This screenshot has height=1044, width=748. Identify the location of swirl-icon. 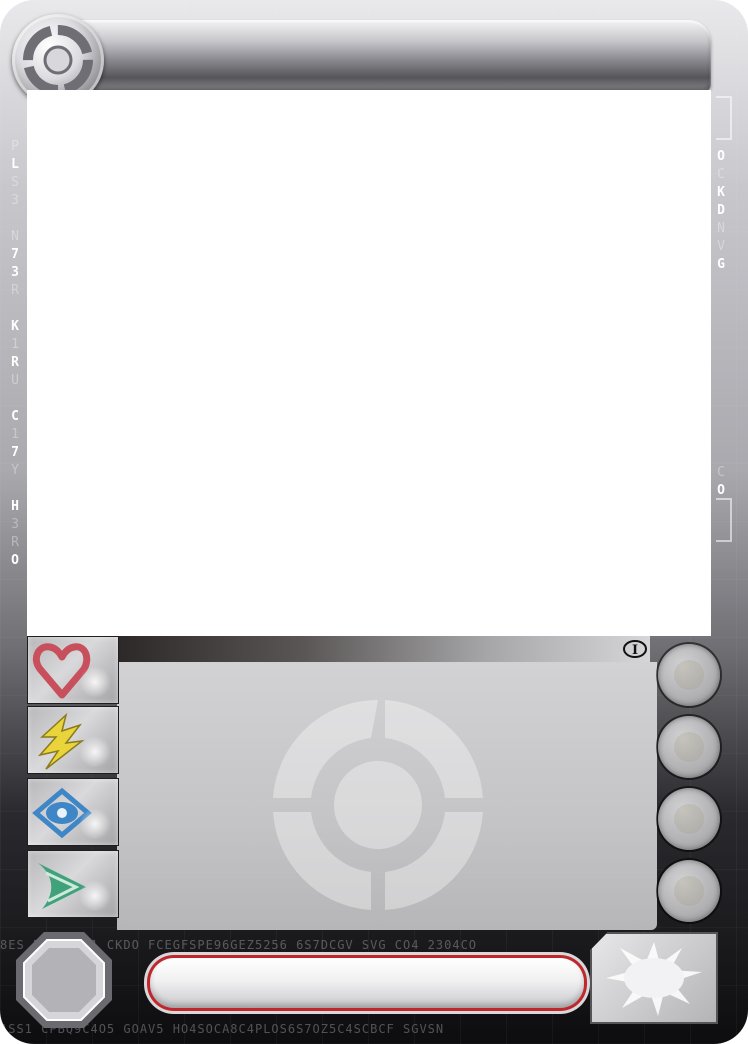
(689, 891).